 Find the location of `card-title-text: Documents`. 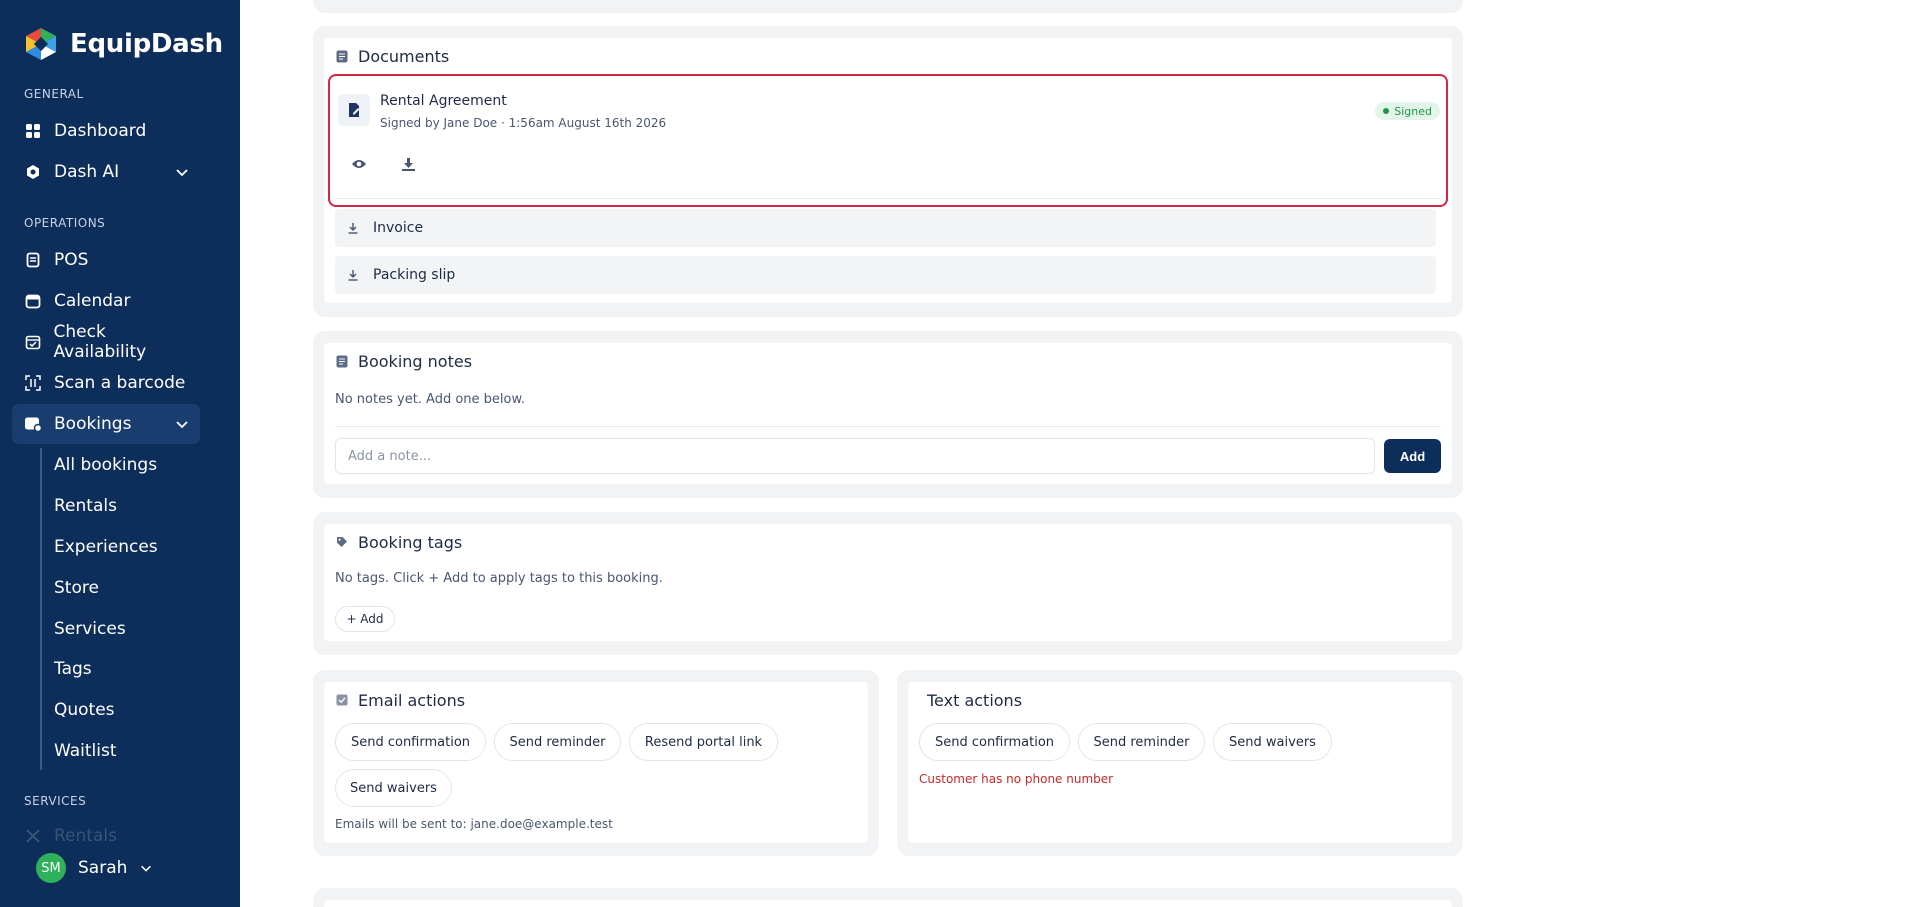

card-title-text: Documents is located at coordinates (404, 56).